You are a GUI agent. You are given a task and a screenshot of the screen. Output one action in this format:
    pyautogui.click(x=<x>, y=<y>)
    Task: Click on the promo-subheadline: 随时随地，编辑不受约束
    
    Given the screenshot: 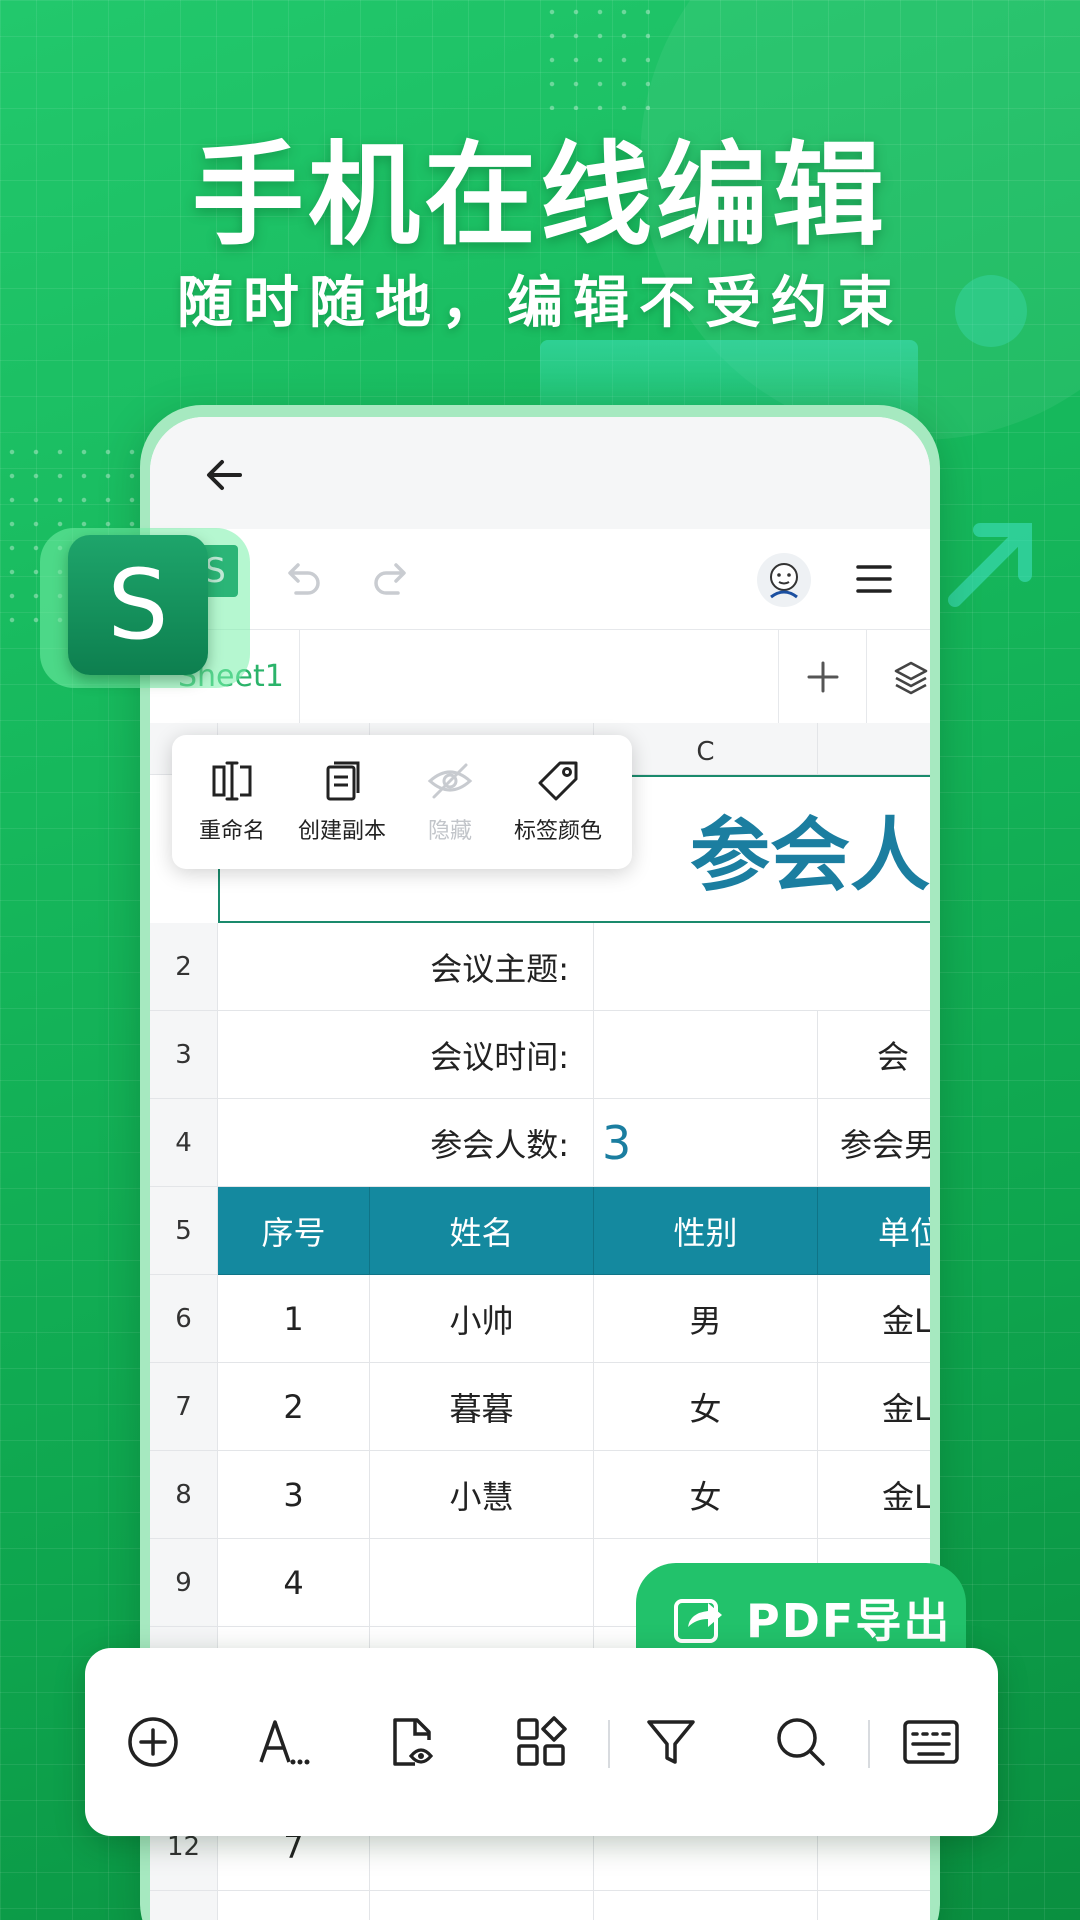 What is the action you would take?
    pyautogui.click(x=540, y=303)
    